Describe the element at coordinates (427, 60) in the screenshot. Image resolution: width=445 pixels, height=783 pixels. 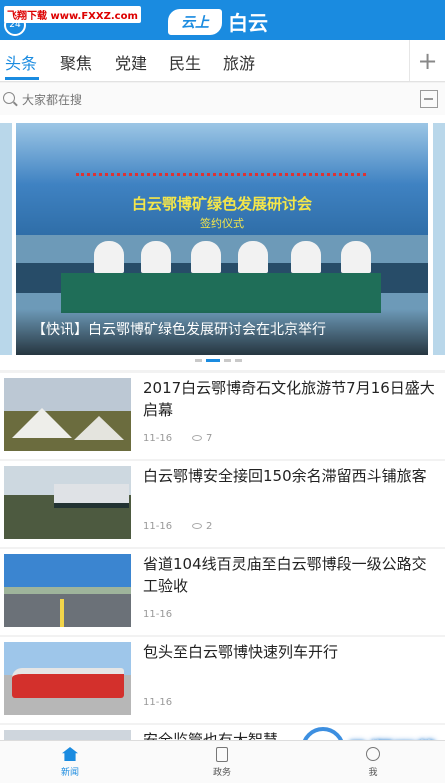
I see `plus-icon: +` at that location.